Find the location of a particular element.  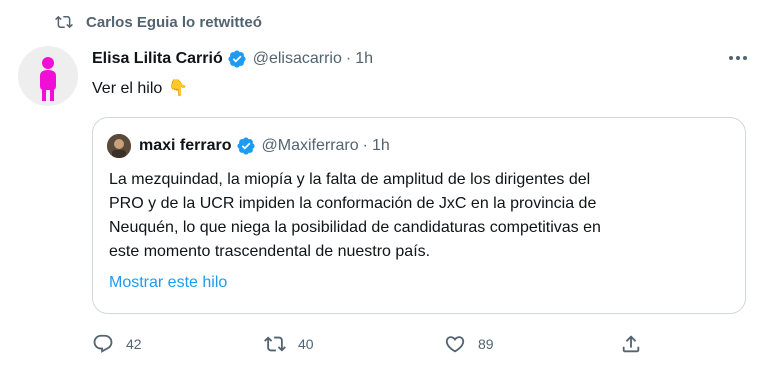

like-button: 89 is located at coordinates (469, 344).